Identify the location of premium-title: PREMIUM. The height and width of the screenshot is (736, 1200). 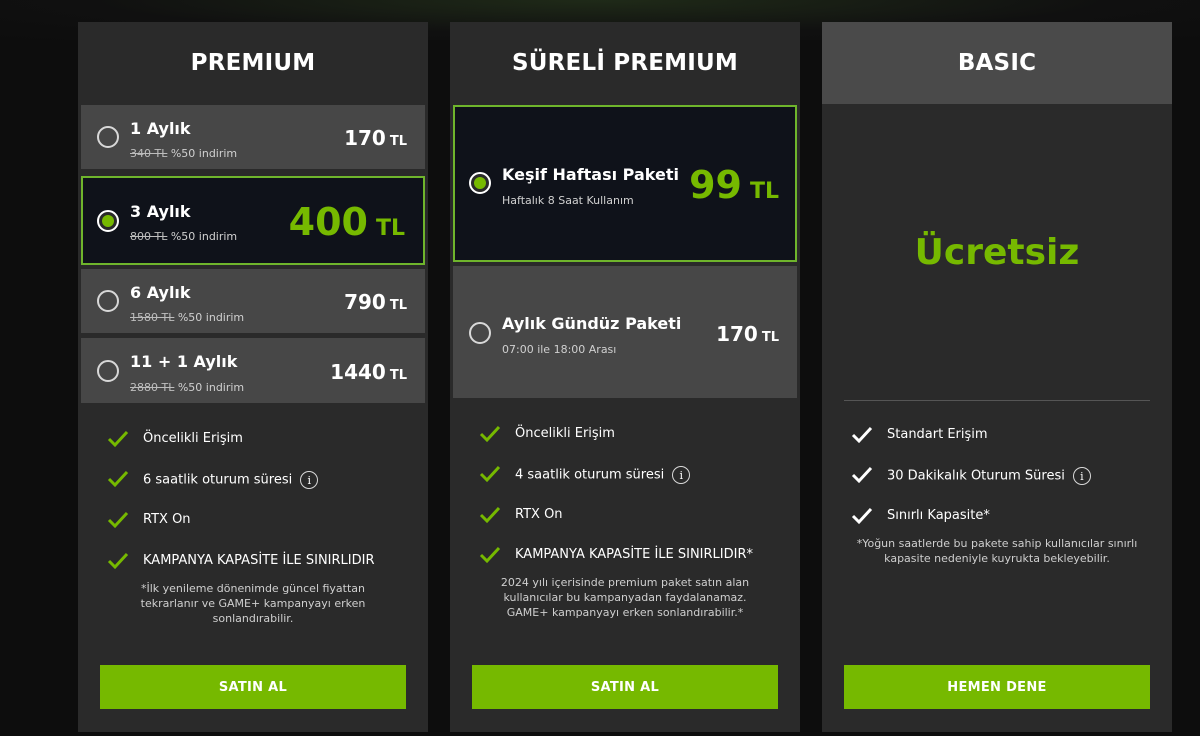
(253, 63).